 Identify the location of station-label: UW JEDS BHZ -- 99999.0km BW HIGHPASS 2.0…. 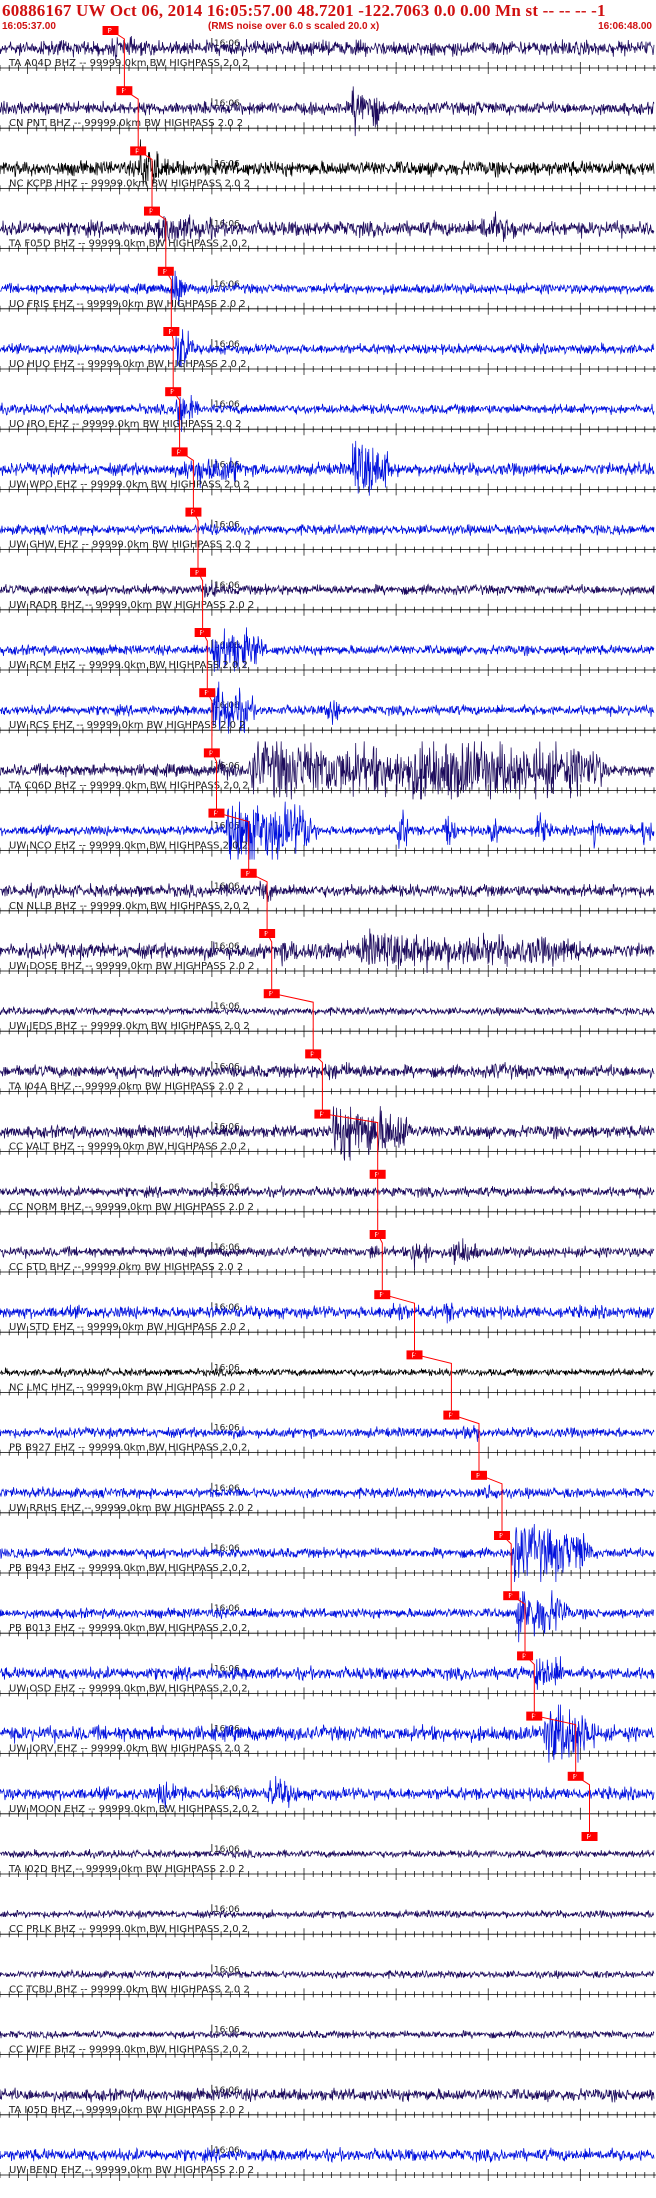
(129, 1026).